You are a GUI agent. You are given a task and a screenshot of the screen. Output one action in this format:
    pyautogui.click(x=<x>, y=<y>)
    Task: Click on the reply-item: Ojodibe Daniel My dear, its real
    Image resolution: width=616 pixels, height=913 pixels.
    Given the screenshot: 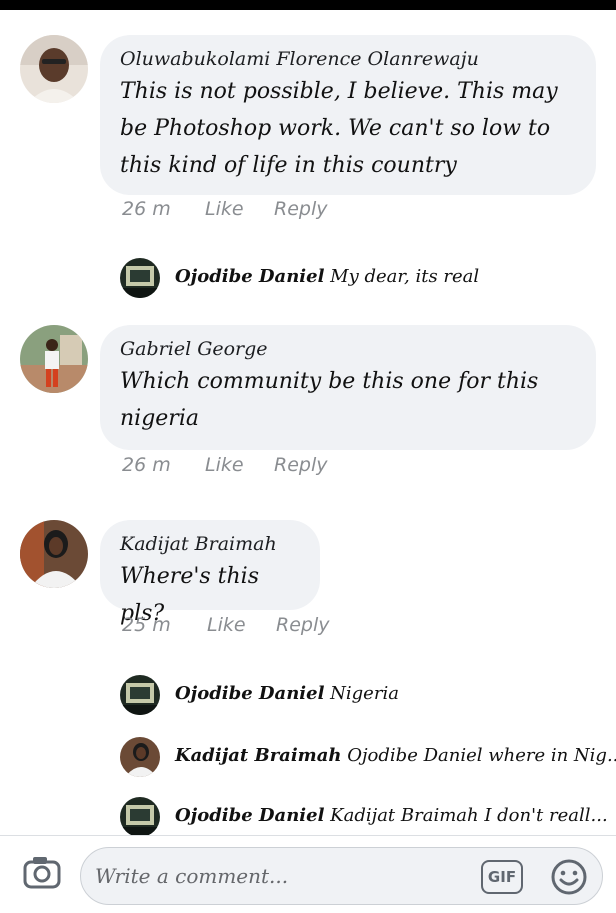 What is the action you would take?
    pyautogui.click(x=360, y=279)
    